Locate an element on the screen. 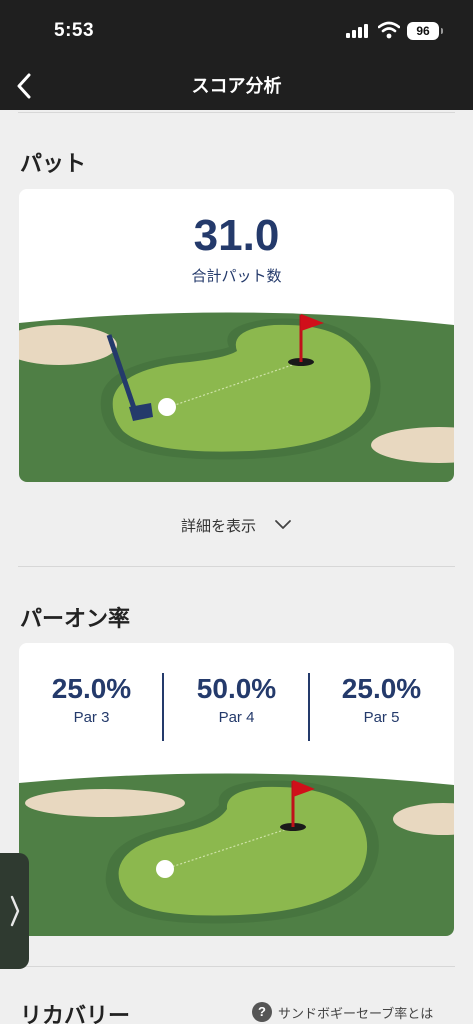 The height and width of the screenshot is (1024, 473). total-putts-label: 合計パット数 is located at coordinates (236, 276).